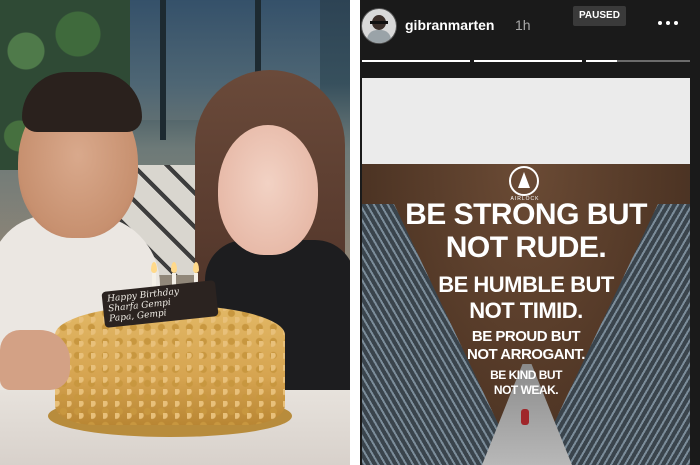 Image resolution: width=700 pixels, height=465 pixels. Describe the element at coordinates (525, 417) in the screenshot. I see `person-on-bridge` at that location.